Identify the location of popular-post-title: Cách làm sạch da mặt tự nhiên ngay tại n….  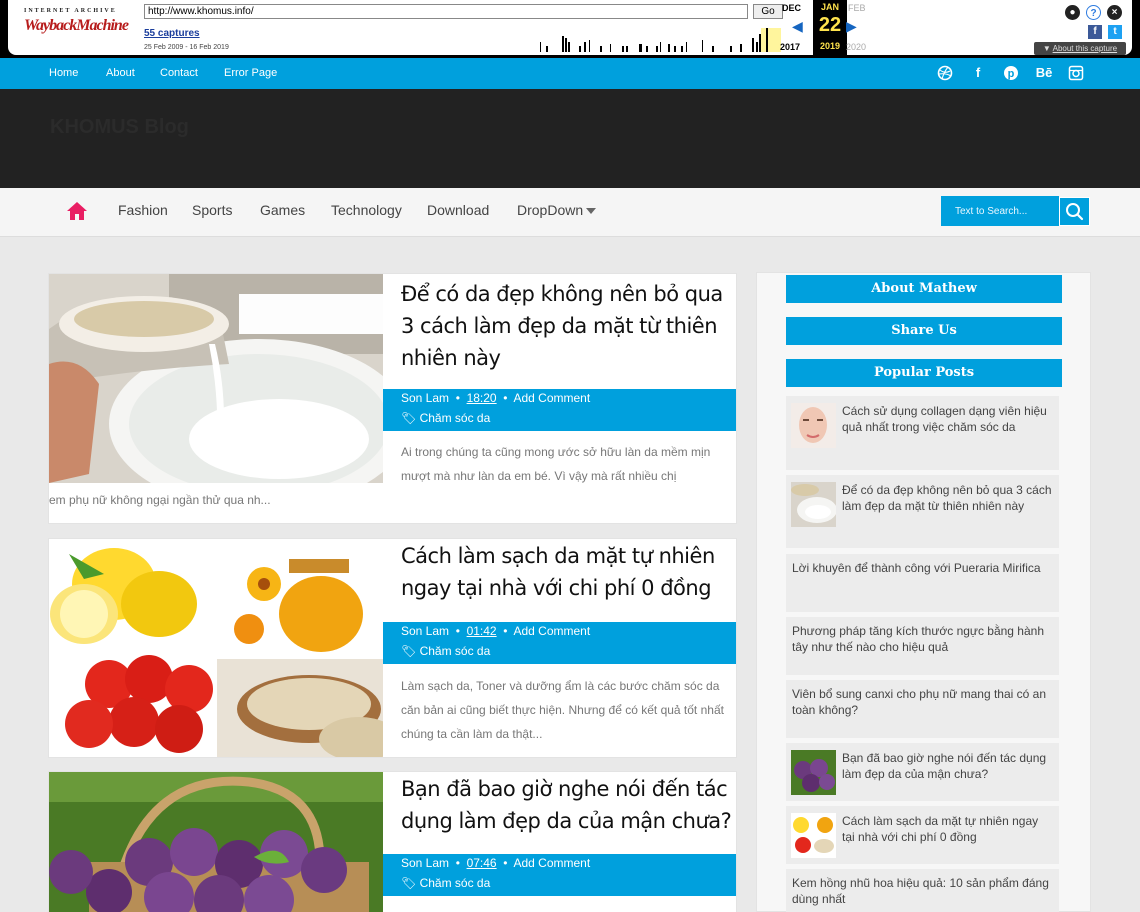
(947, 829).